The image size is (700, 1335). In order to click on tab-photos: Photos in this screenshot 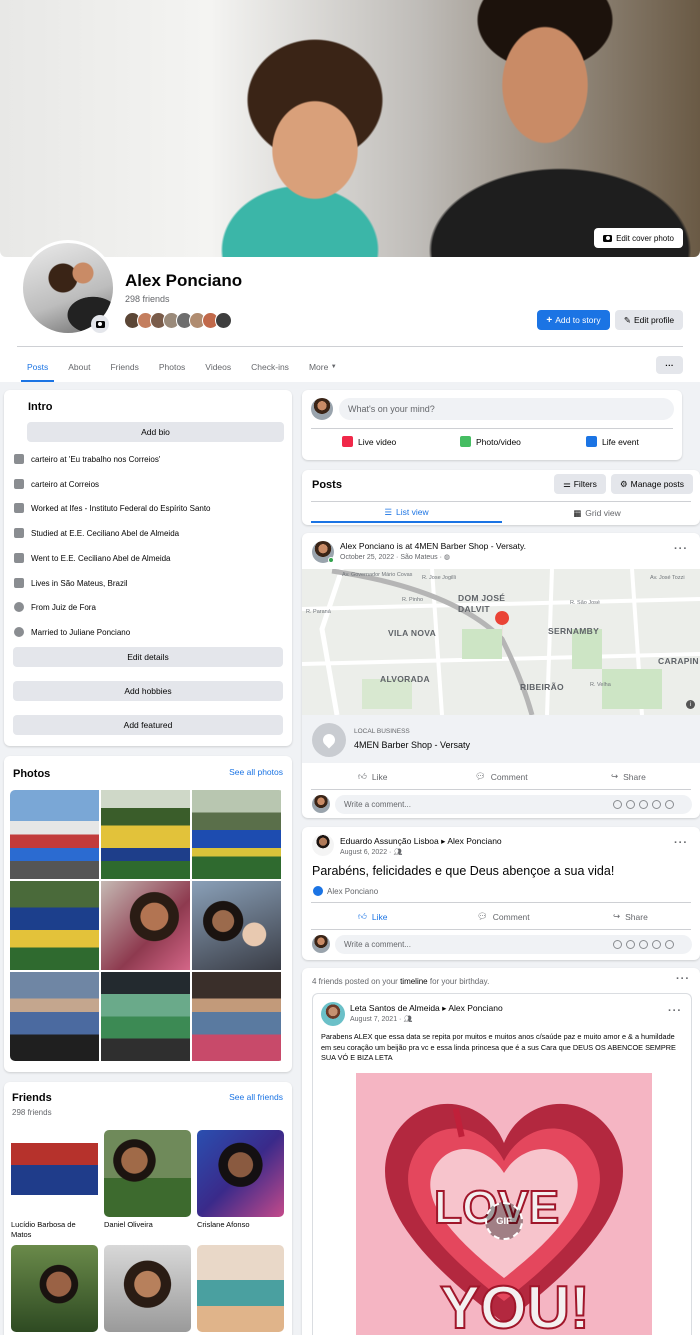, I will do `click(172, 367)`.